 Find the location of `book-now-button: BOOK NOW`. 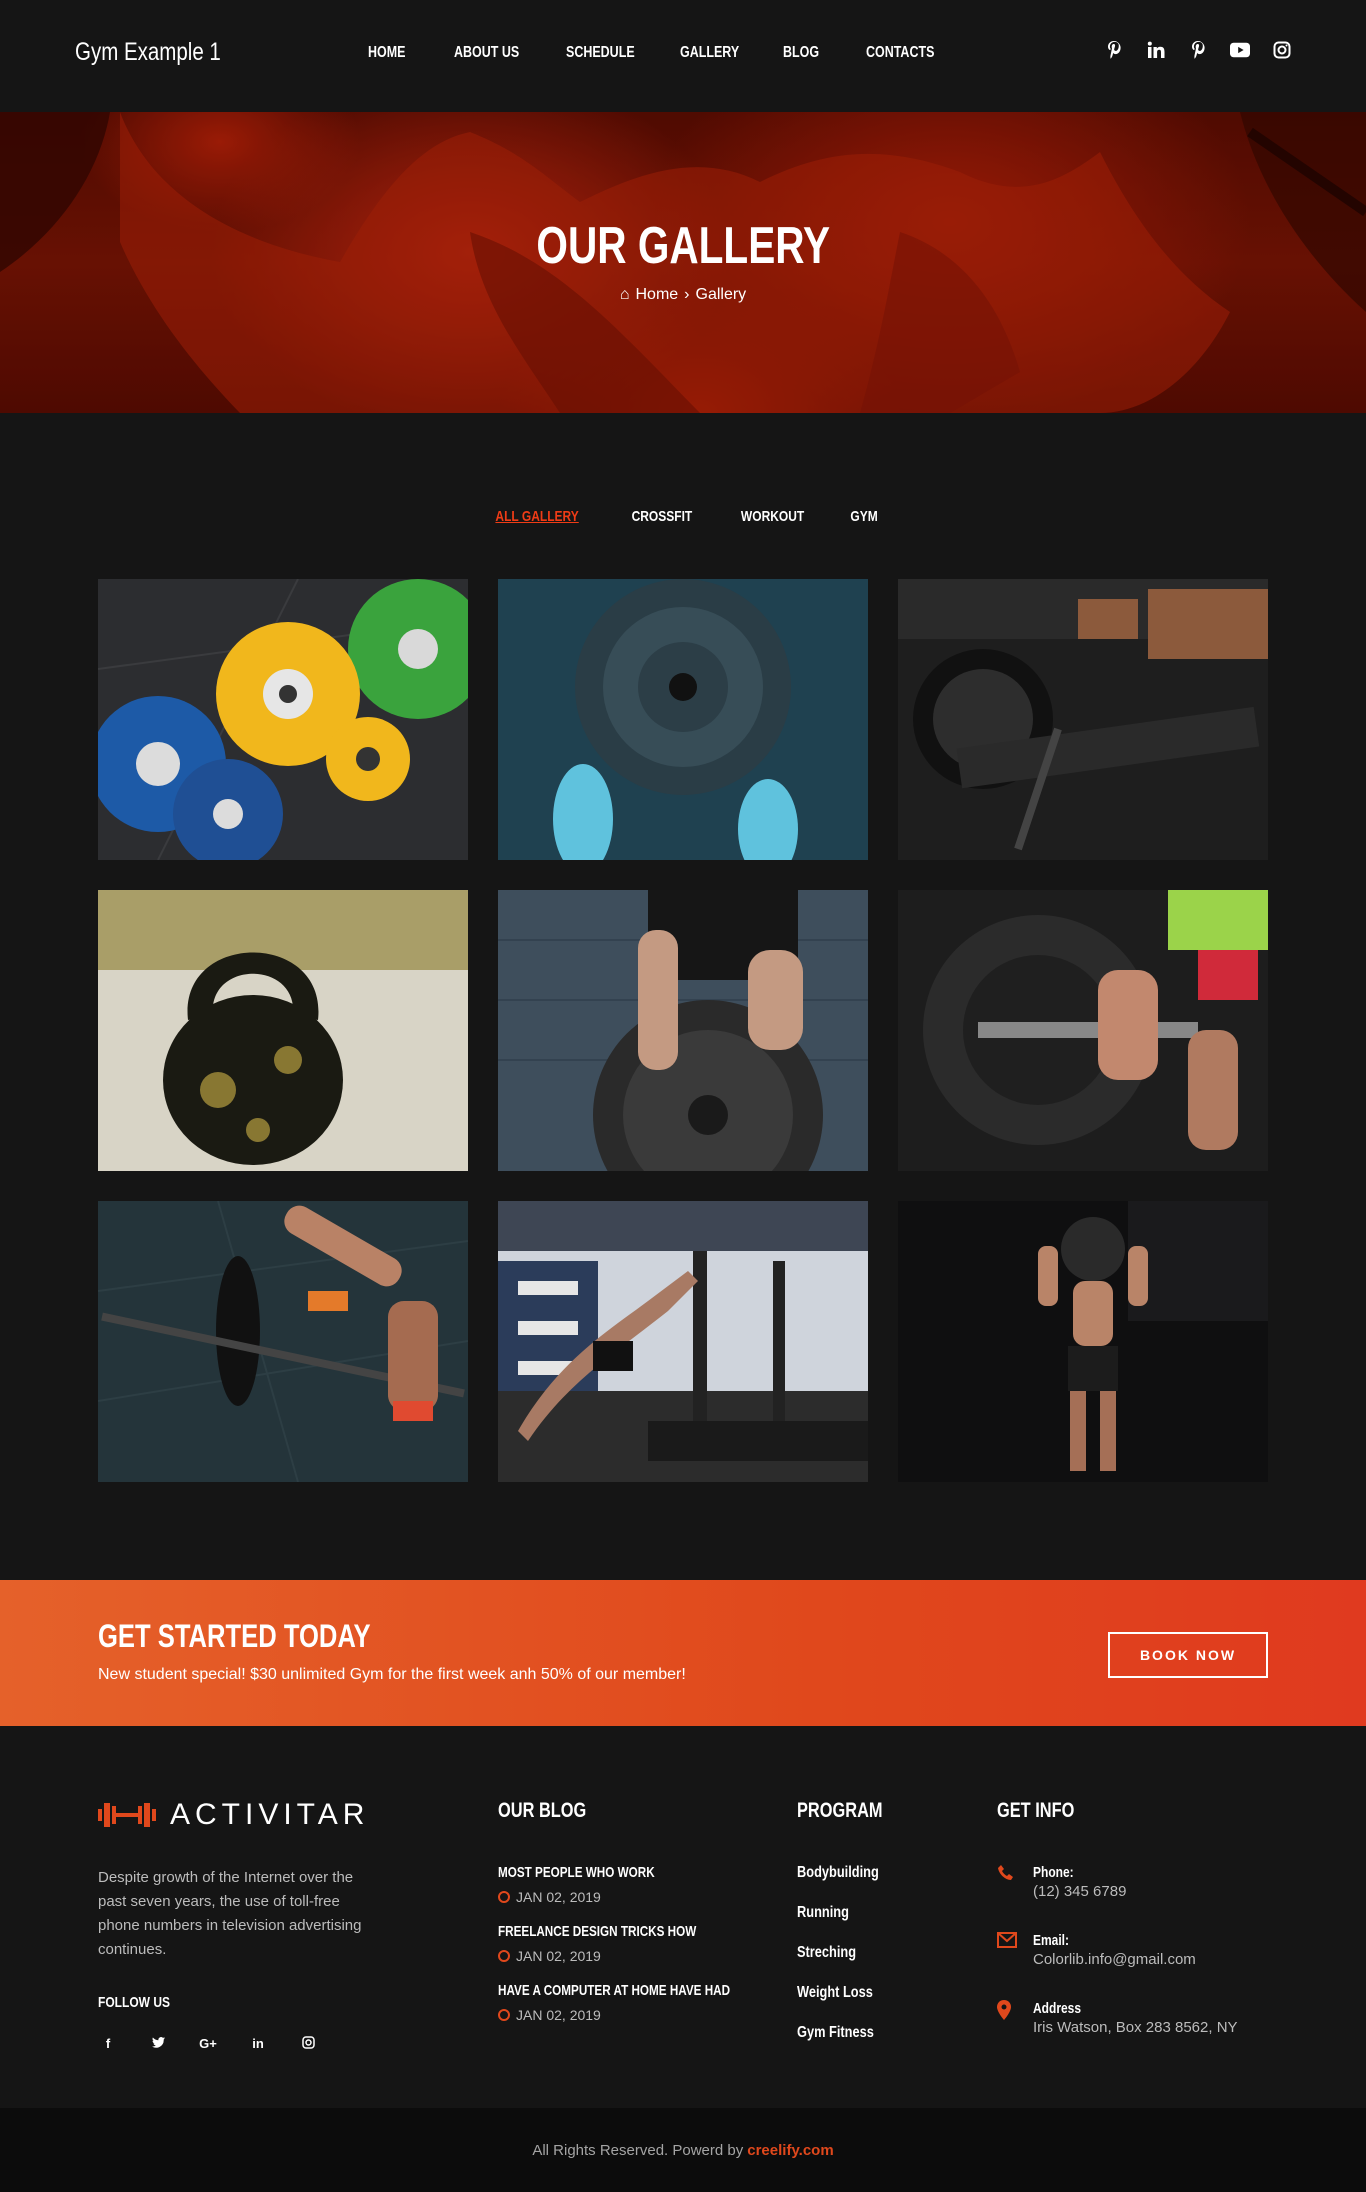

book-now-button: BOOK NOW is located at coordinates (1188, 1655).